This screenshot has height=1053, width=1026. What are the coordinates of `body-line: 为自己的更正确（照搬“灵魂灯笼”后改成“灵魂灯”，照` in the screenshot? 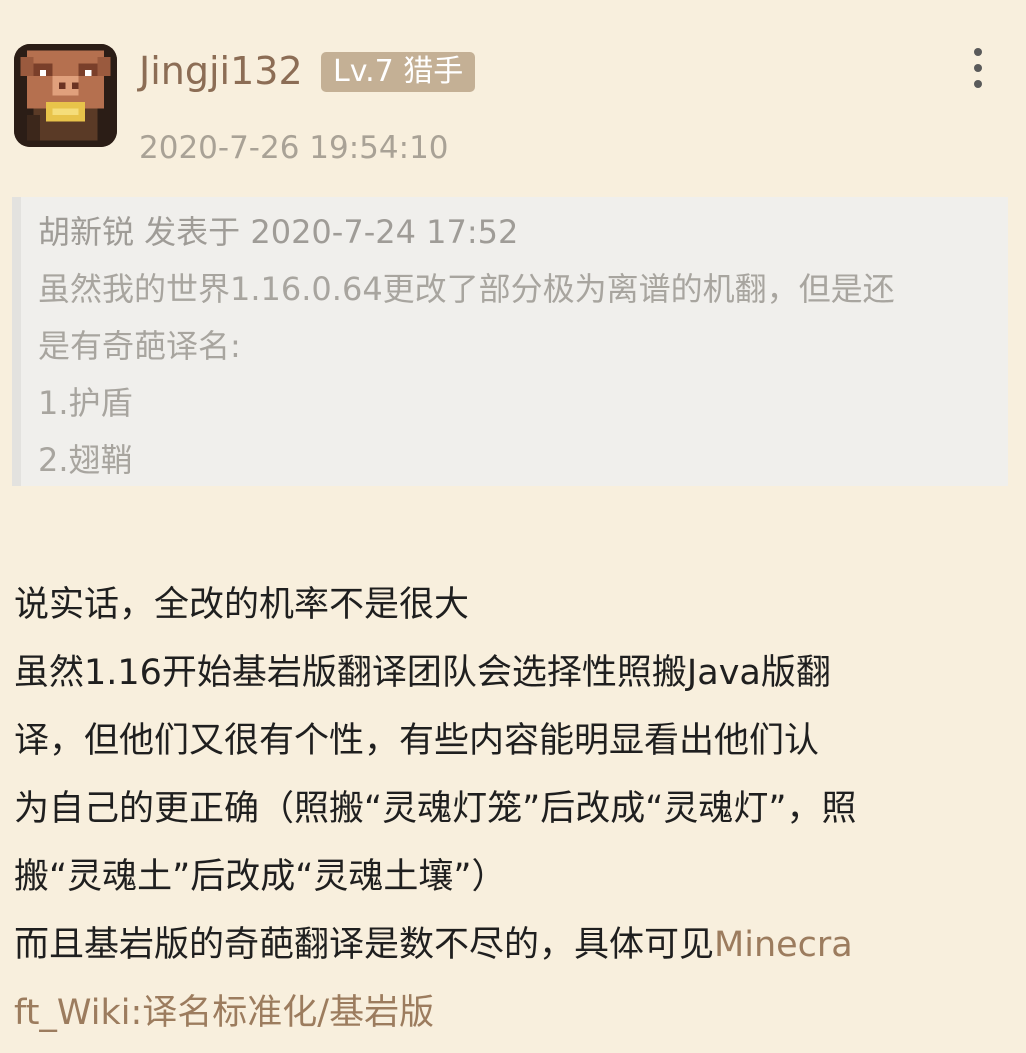 It's located at (435, 809).